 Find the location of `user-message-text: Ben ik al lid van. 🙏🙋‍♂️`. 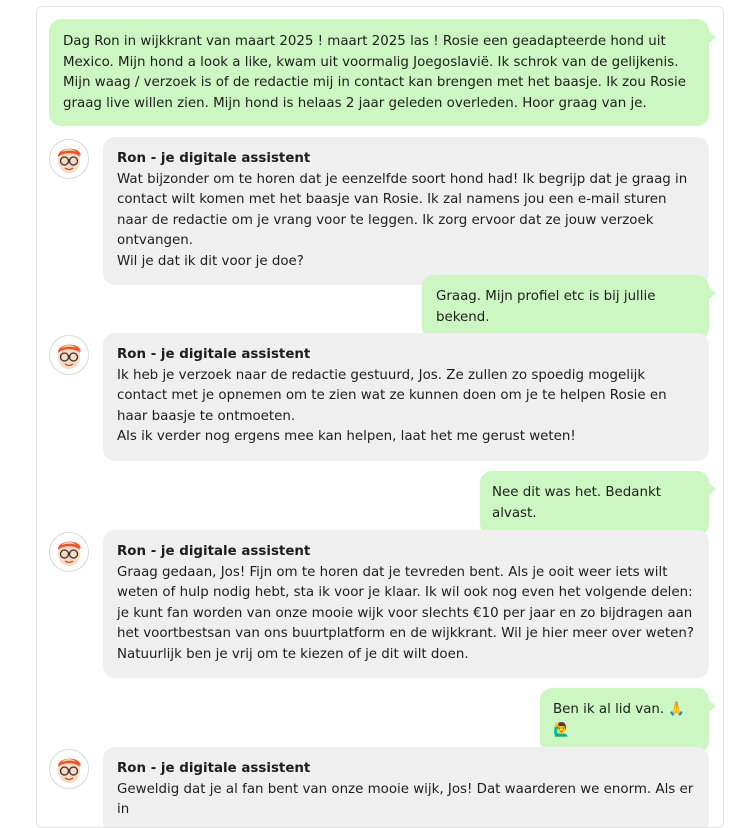

user-message-text: Ben ik al lid van. 🙏🙋‍♂️ is located at coordinates (619, 720).